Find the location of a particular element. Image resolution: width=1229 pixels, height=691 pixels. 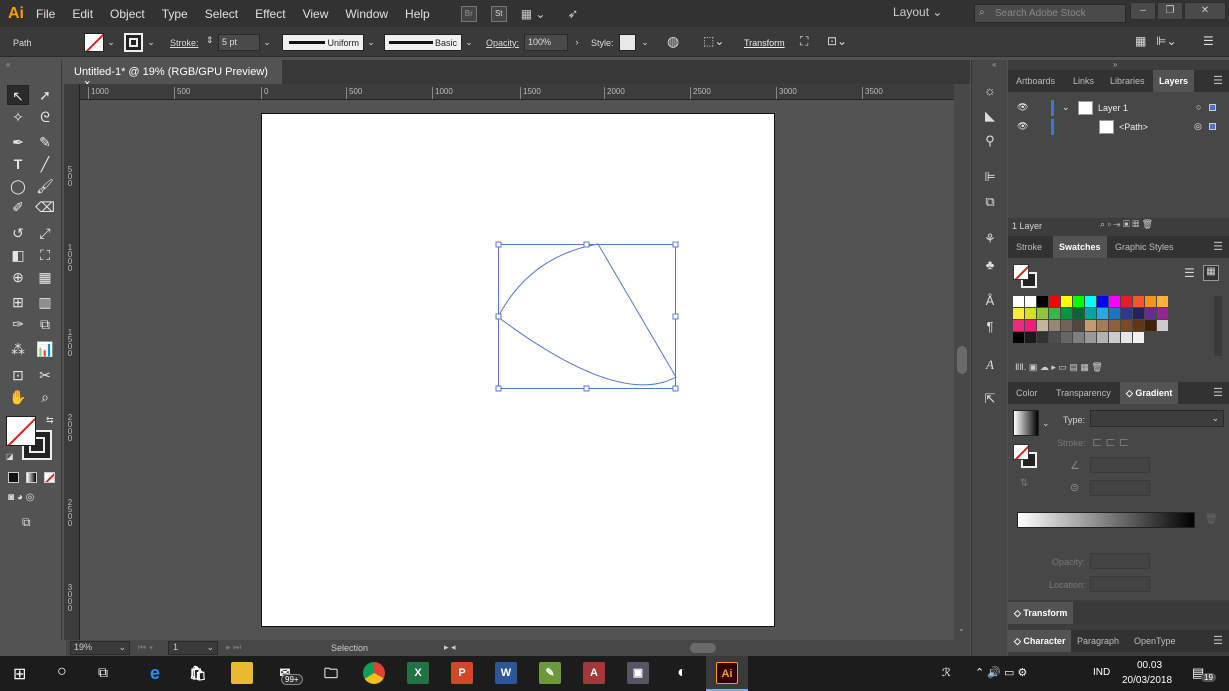

brush-definition: Basic is located at coordinates (423, 42).